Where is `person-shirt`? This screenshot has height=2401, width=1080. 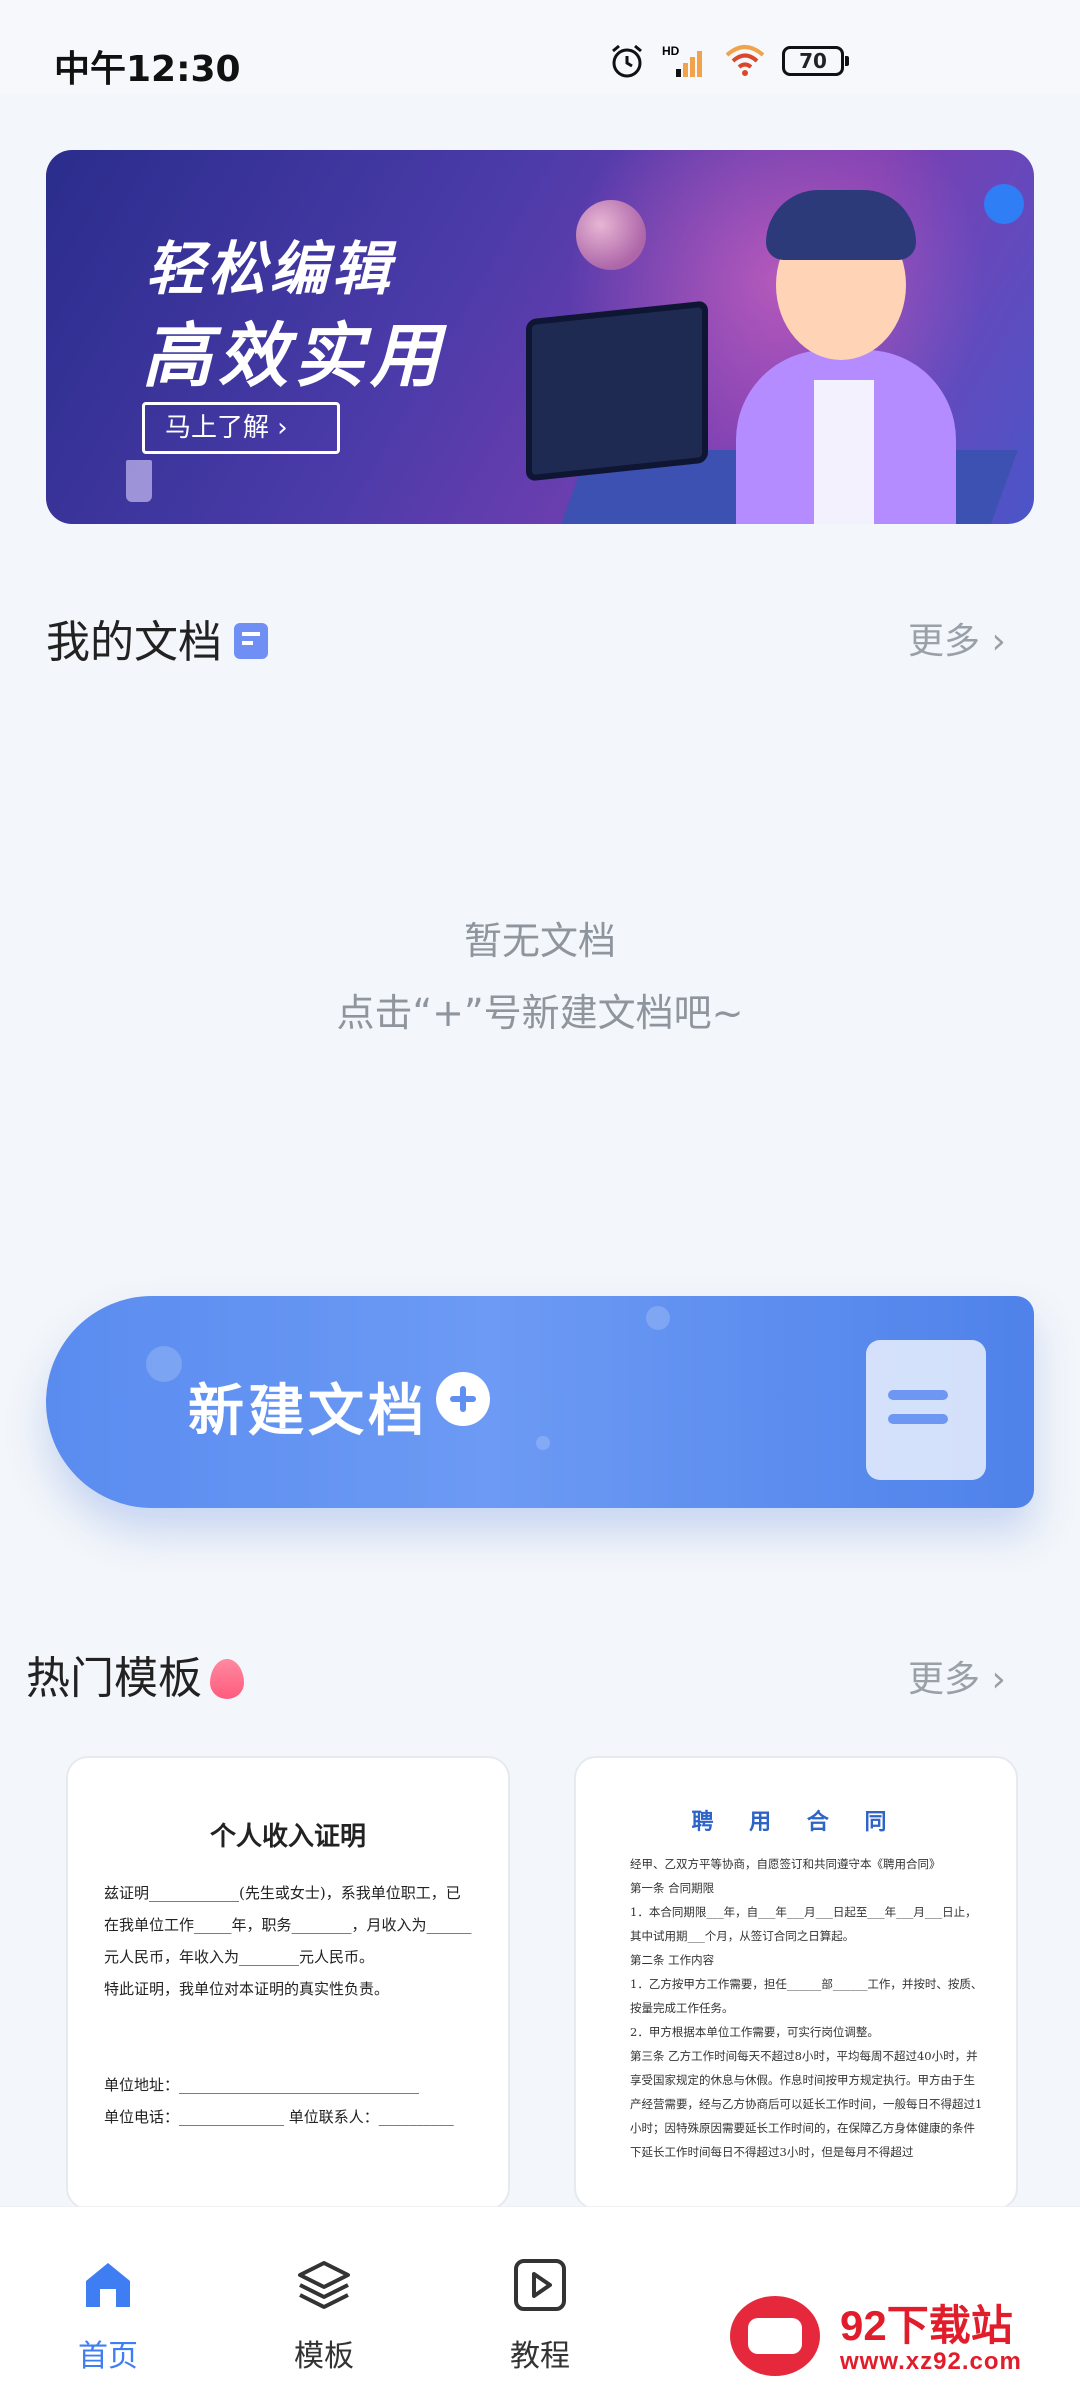
person-shirt is located at coordinates (844, 452).